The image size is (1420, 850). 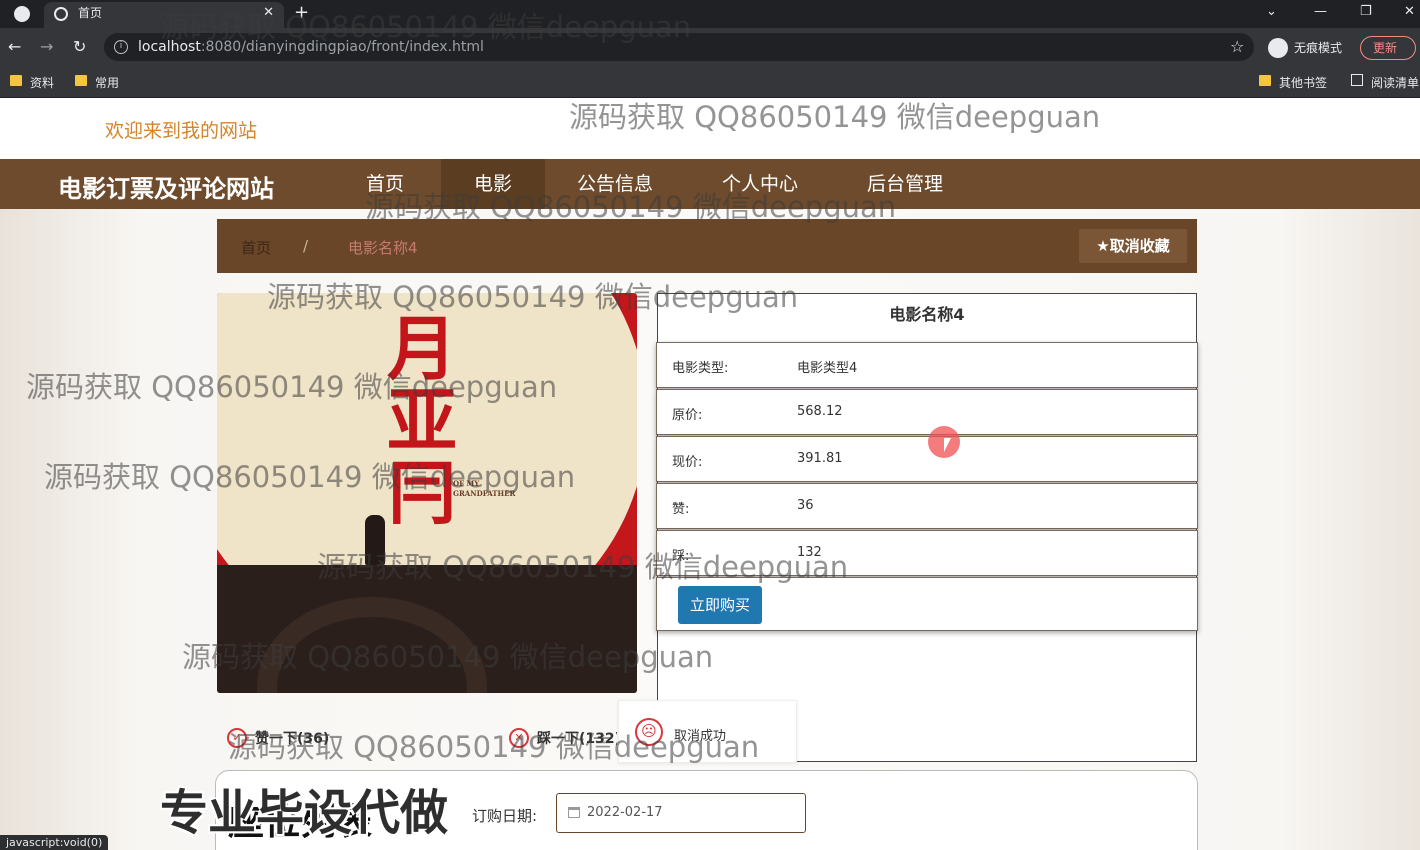 I want to click on bookmark-label: 阅读清单, so click(x=1395, y=83).